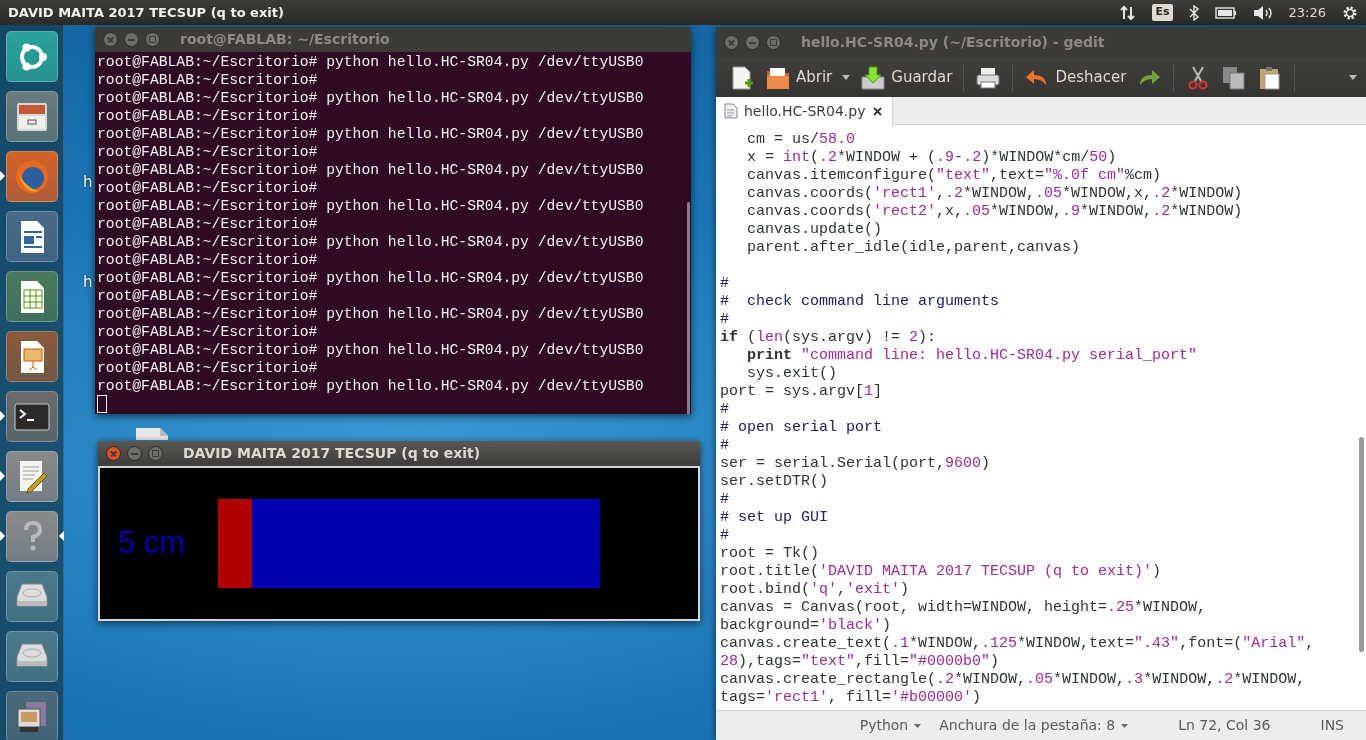 The height and width of the screenshot is (740, 1366). Describe the element at coordinates (799, 77) in the screenshot. I see `open-button: Abrir` at that location.